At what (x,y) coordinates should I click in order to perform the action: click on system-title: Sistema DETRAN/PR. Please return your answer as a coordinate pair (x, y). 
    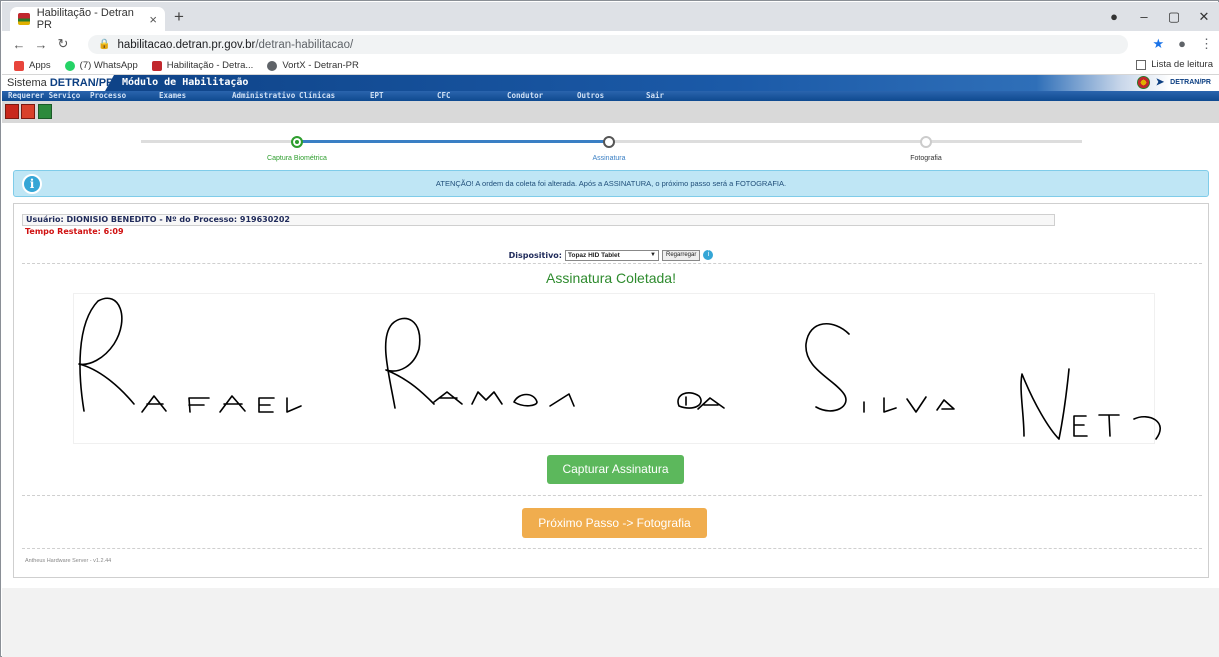
    Looking at the image, I should click on (58, 83).